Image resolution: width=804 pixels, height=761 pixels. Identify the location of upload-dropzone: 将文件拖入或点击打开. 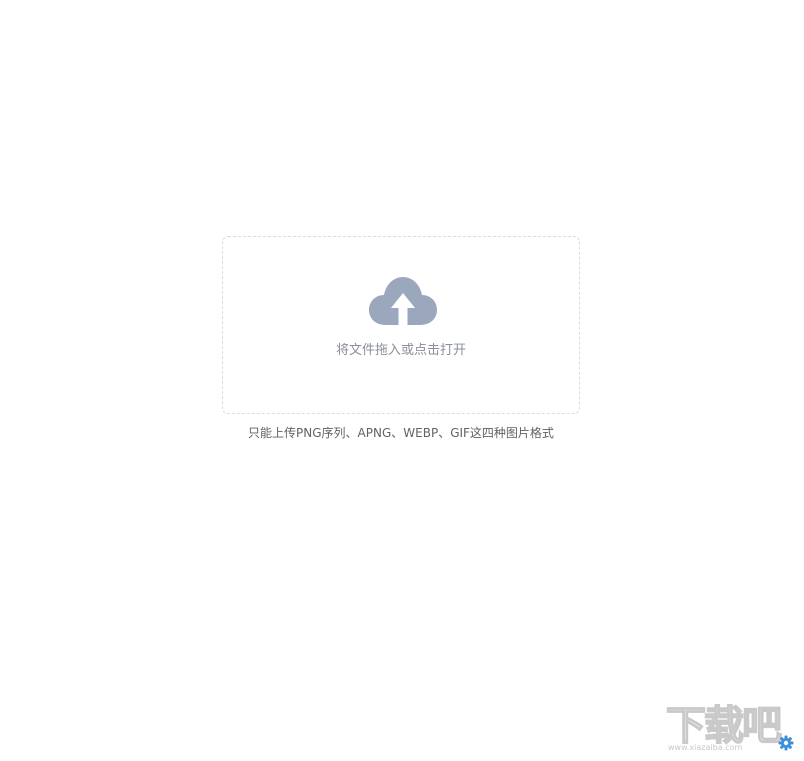
(401, 325).